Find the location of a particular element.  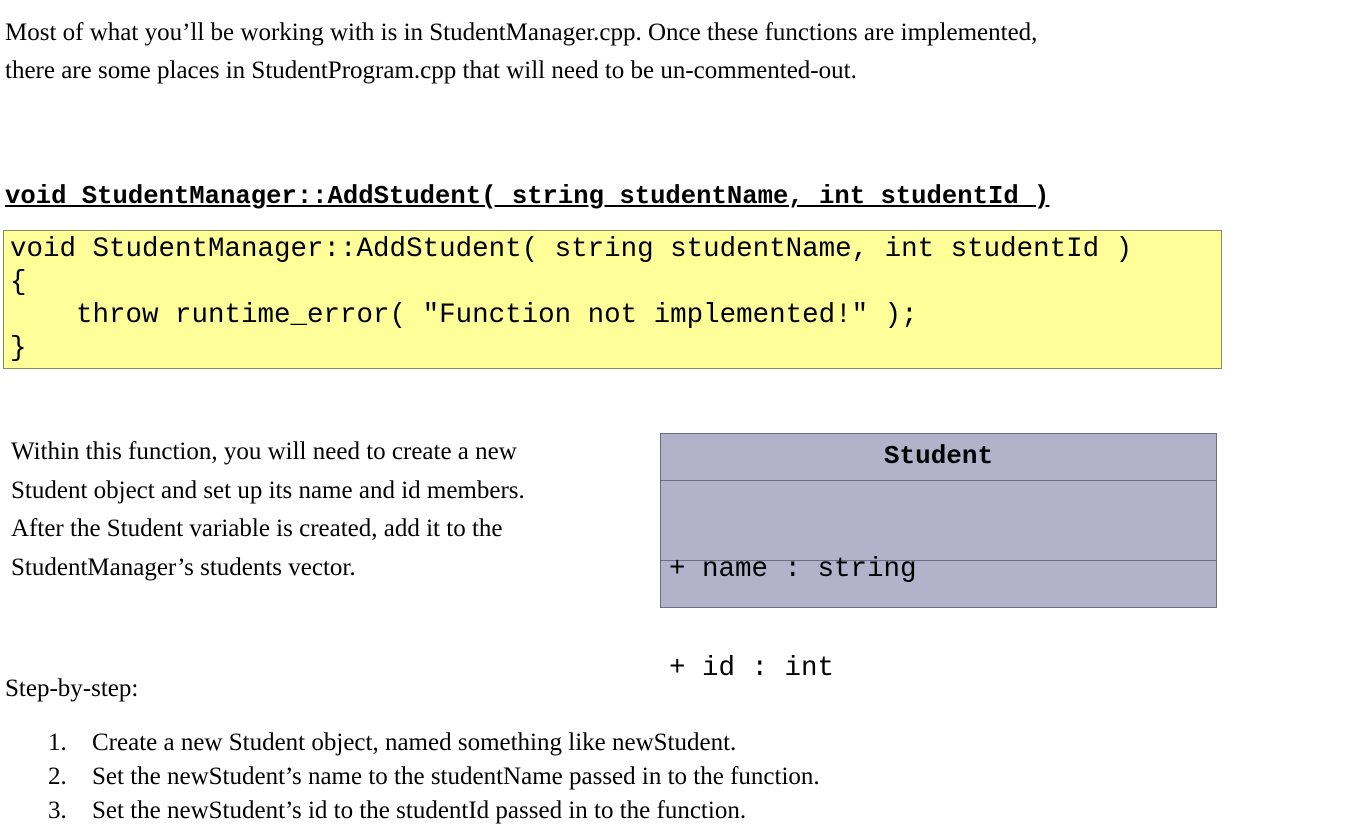

step-number: 1. is located at coordinates (57, 742).